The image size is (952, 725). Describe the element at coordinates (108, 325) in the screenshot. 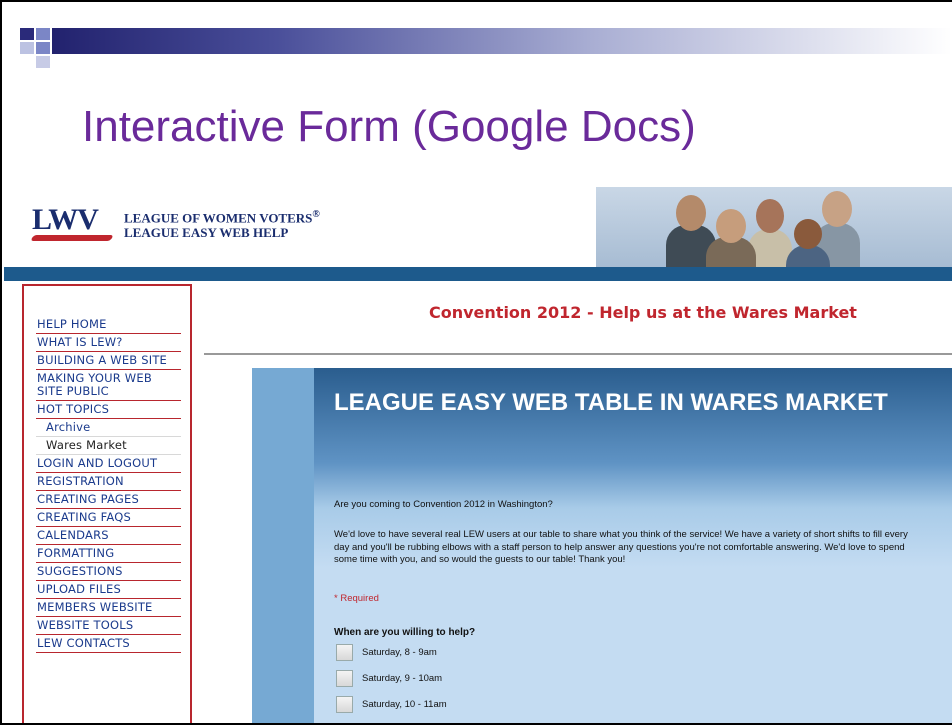

I see `sidebar-item-help-home: HELP HOME` at that location.